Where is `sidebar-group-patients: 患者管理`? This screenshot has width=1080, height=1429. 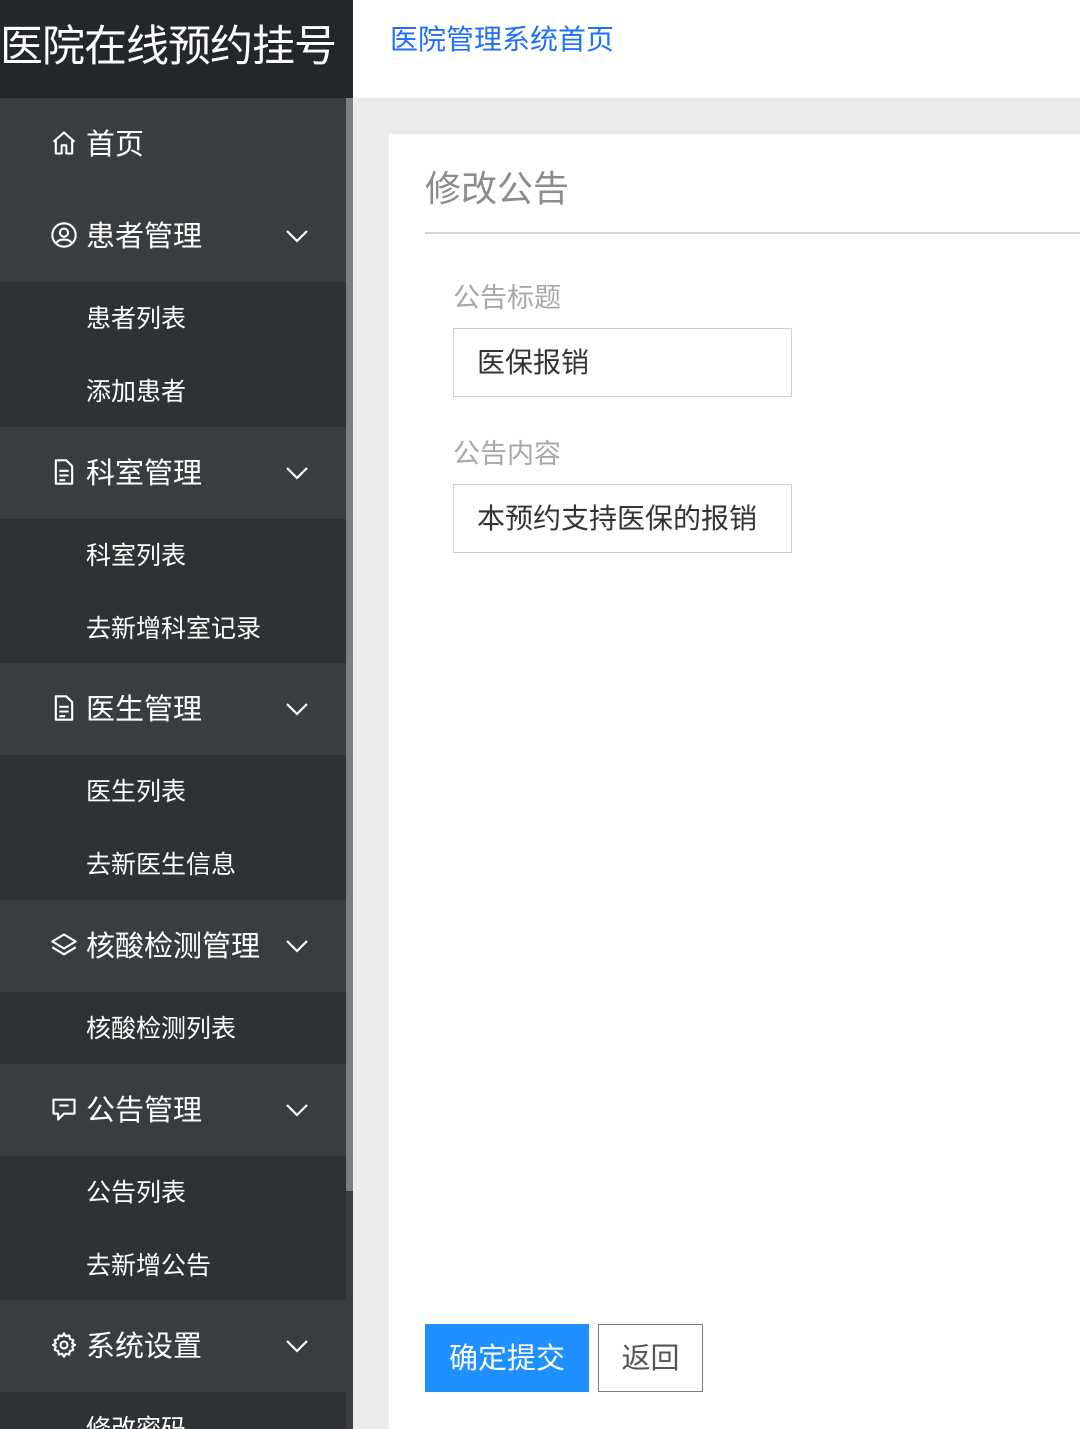
sidebar-group-patients: 患者管理 is located at coordinates (173, 236).